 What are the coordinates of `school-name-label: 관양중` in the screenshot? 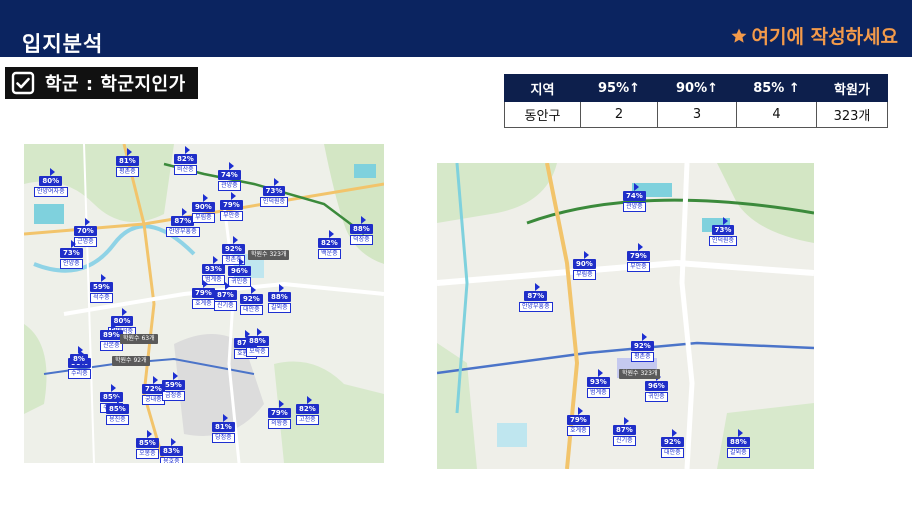 It's located at (229, 186).